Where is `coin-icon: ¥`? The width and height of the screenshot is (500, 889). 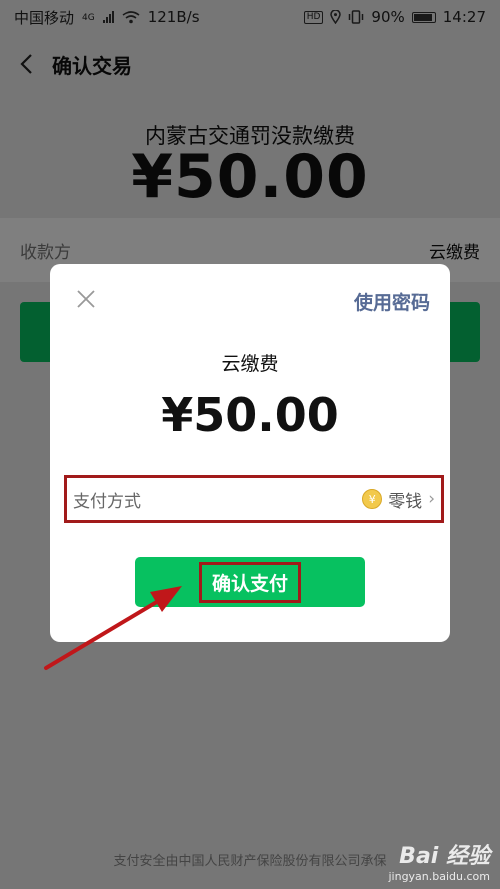 coin-icon: ¥ is located at coordinates (372, 499).